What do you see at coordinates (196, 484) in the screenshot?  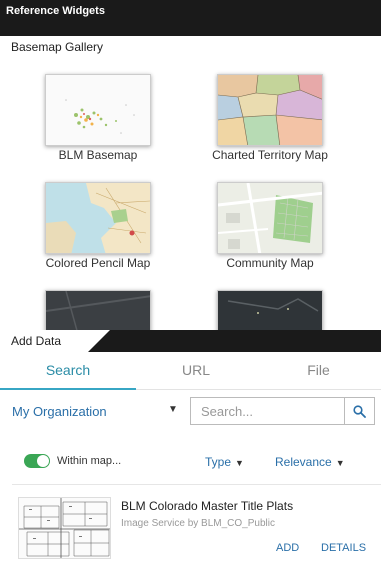 I see `divider` at bounding box center [196, 484].